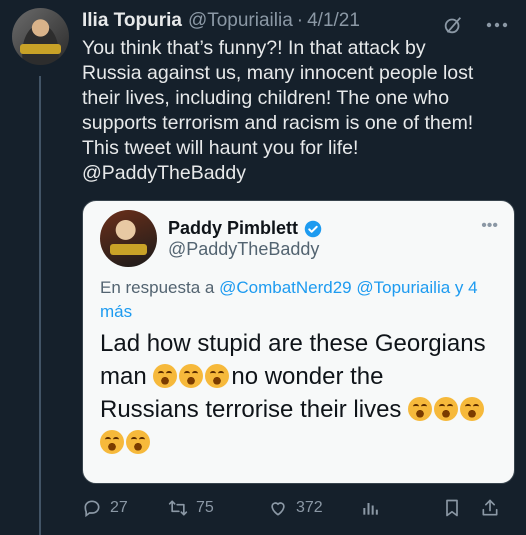 This screenshot has height=535, width=526. I want to click on reply-count: 27, so click(119, 507).